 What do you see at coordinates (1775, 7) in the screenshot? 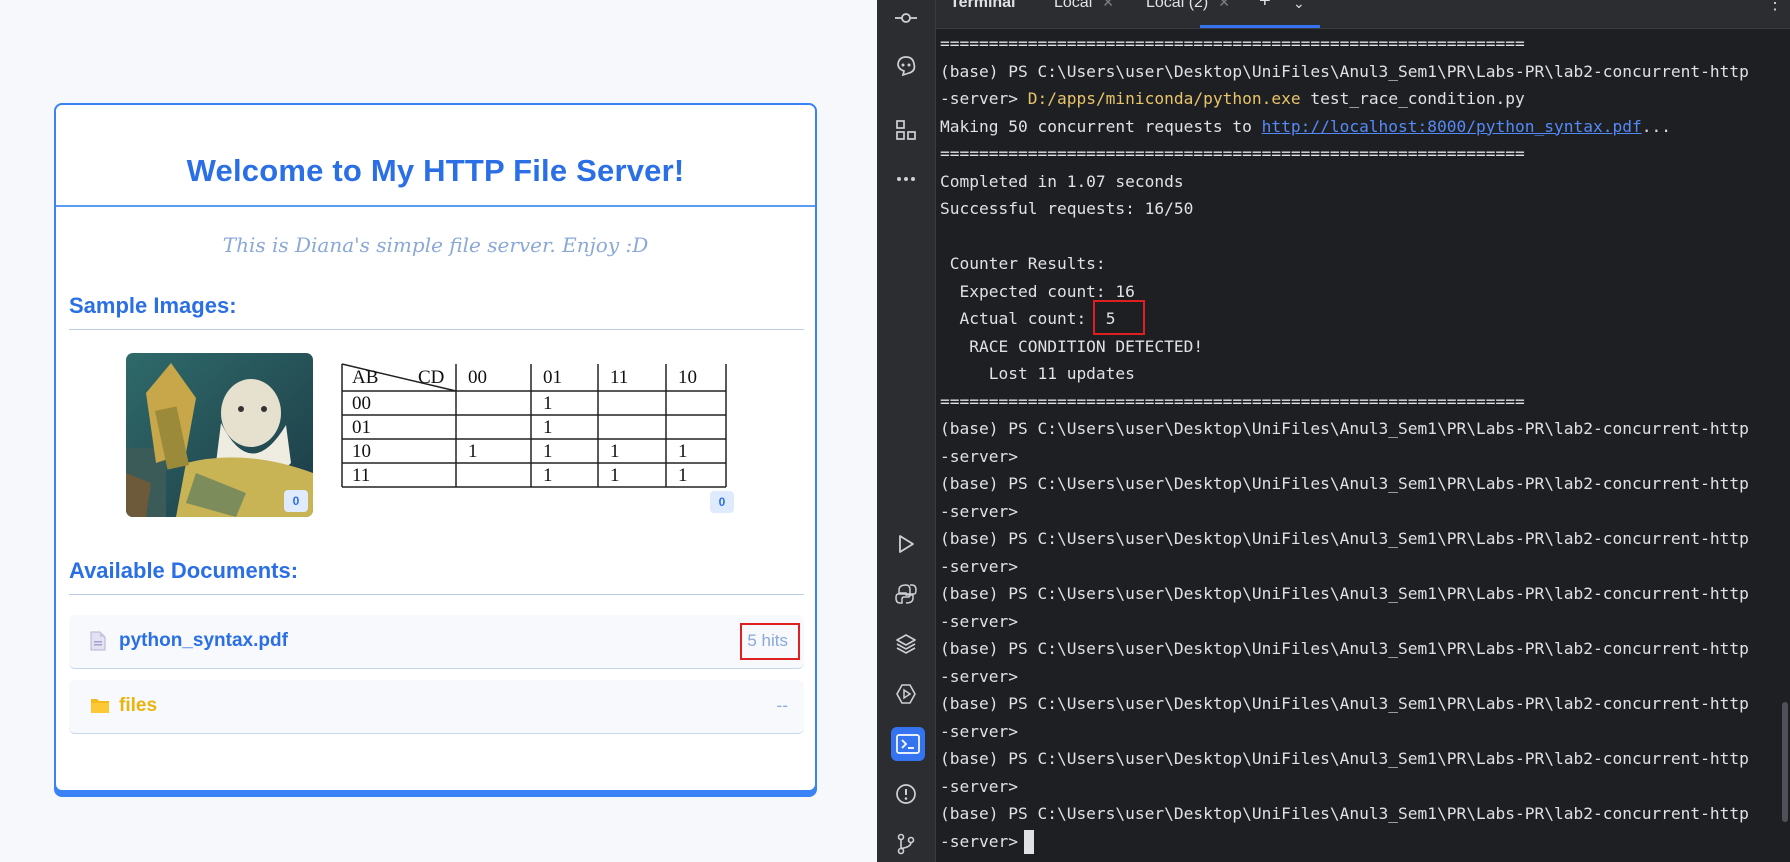
I see `options-icon: ⋮` at bounding box center [1775, 7].